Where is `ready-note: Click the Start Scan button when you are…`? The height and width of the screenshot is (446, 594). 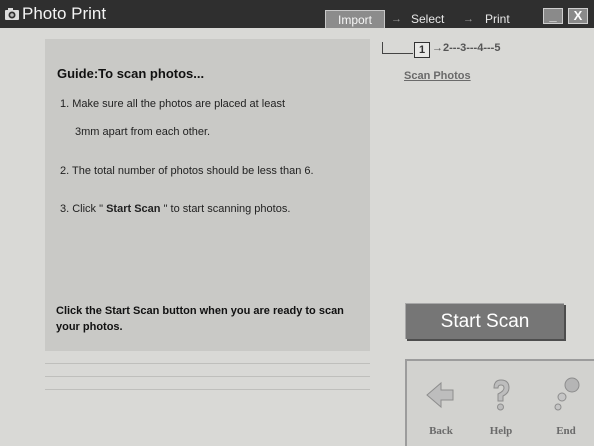 ready-note: Click the Start Scan button when you are… is located at coordinates (200, 319).